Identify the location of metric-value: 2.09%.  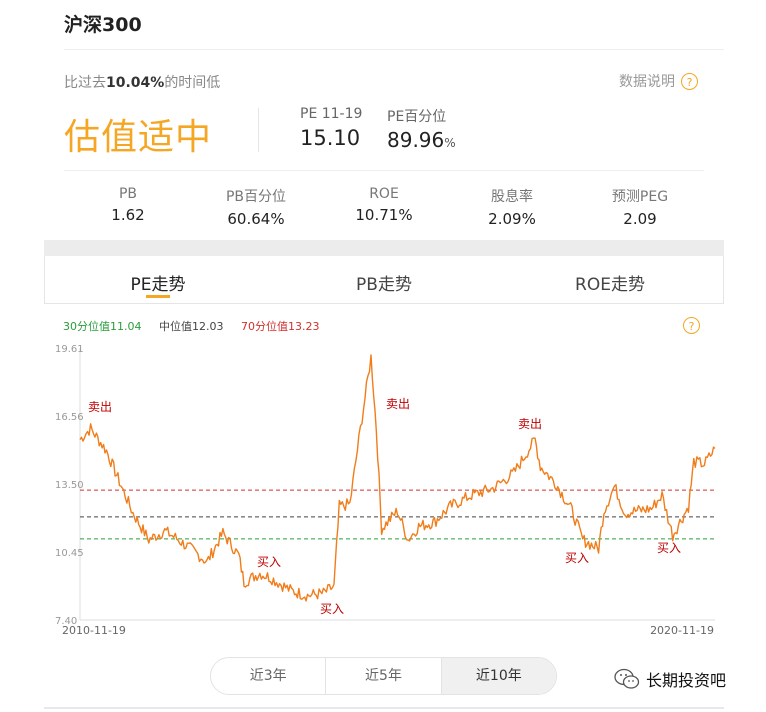
(512, 219).